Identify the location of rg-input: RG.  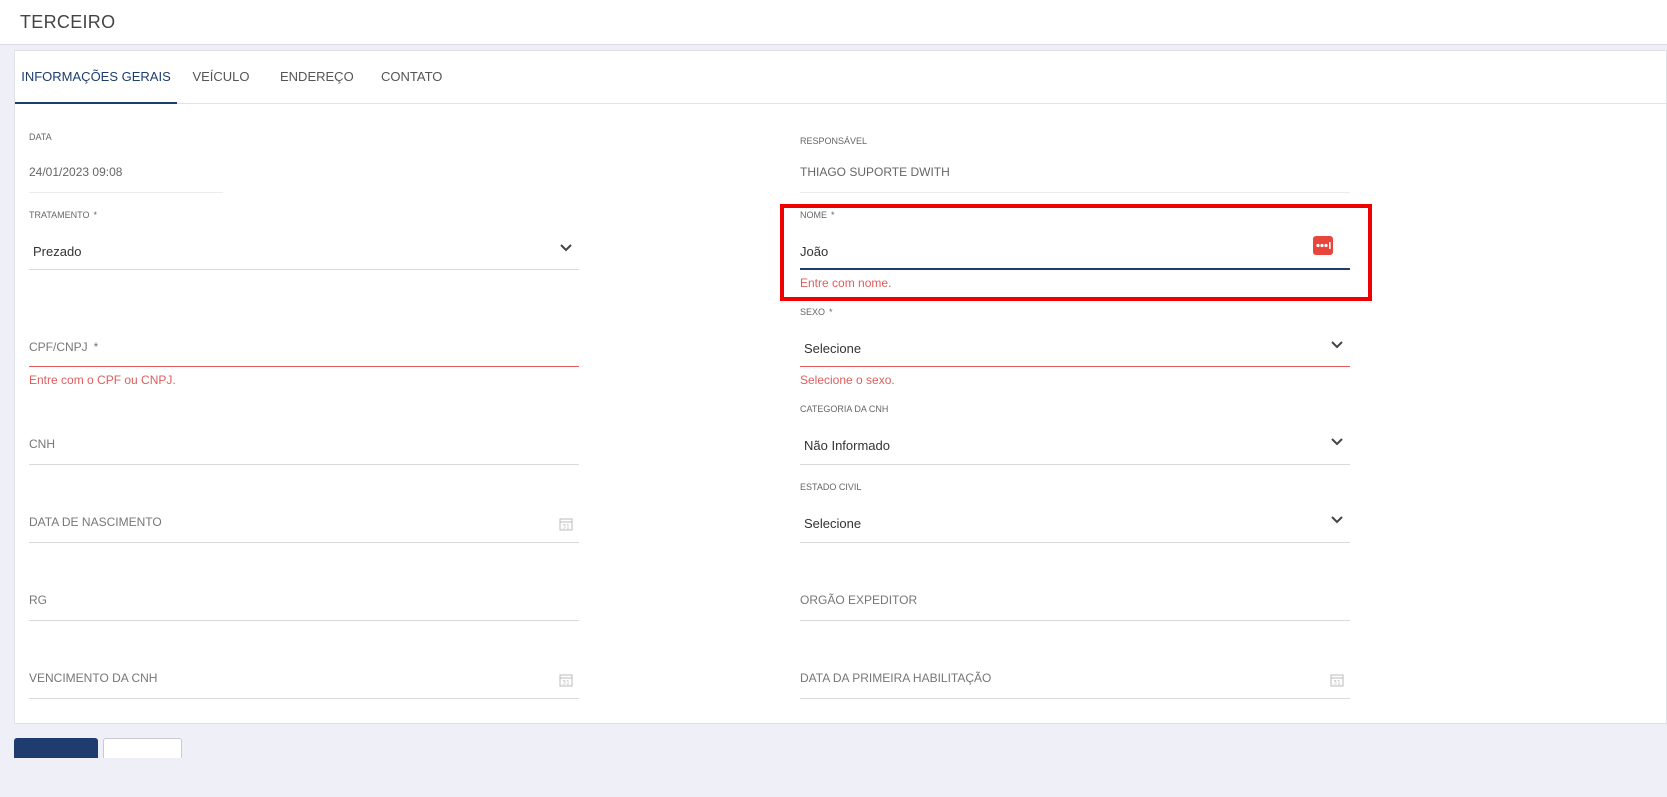
(304, 605).